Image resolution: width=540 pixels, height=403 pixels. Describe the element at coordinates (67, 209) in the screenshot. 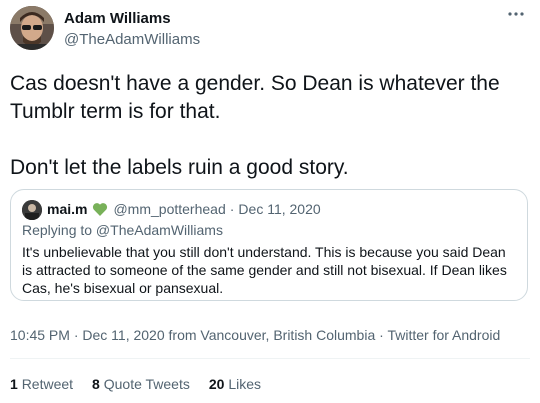

I see `quoted-author-name: mai.m` at that location.